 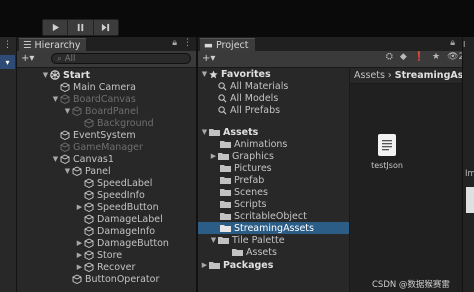 I want to click on hierarchy-toolbar: +▾ ⌕ All, so click(x=106, y=59).